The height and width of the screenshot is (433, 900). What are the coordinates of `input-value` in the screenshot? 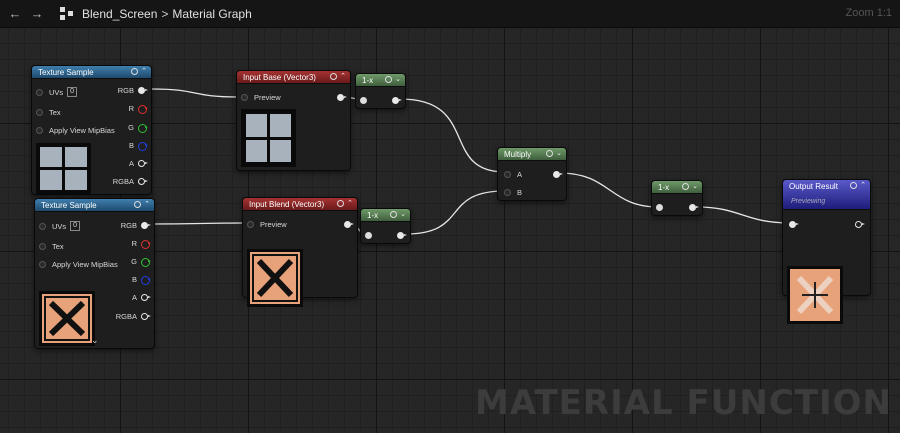 It's located at (794, 224).